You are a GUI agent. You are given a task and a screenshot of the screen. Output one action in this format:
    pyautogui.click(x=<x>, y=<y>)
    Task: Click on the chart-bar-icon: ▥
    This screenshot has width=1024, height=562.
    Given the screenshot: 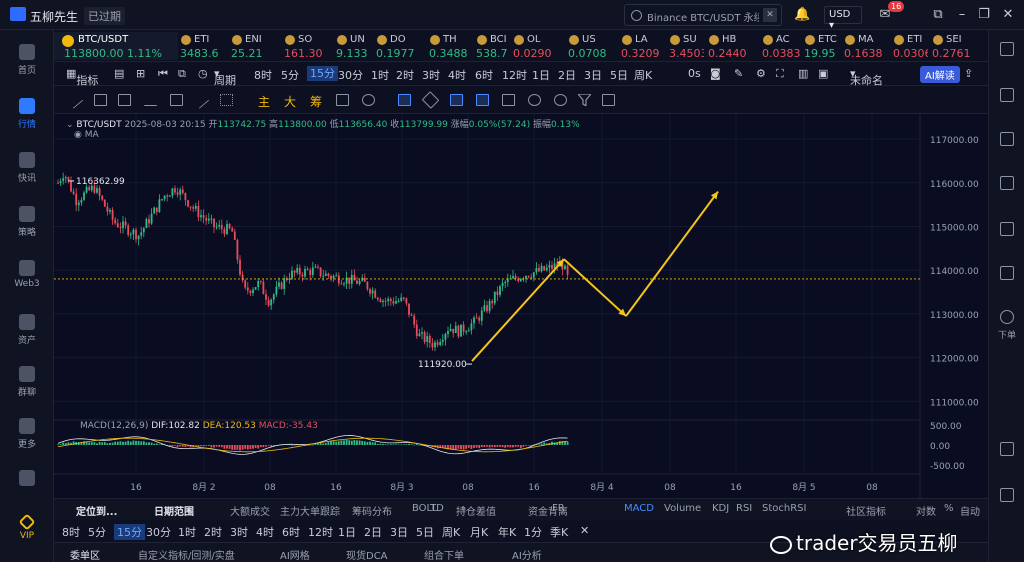 What is the action you would take?
    pyautogui.click(x=803, y=73)
    